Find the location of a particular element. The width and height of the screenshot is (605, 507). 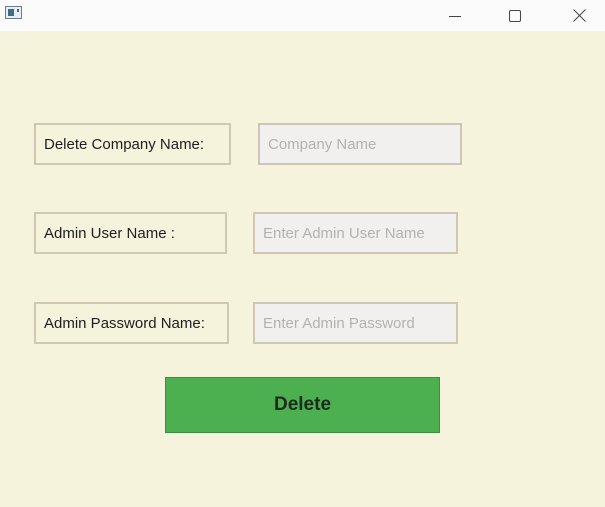

company-name-label: Delete Company Name: is located at coordinates (132, 144).